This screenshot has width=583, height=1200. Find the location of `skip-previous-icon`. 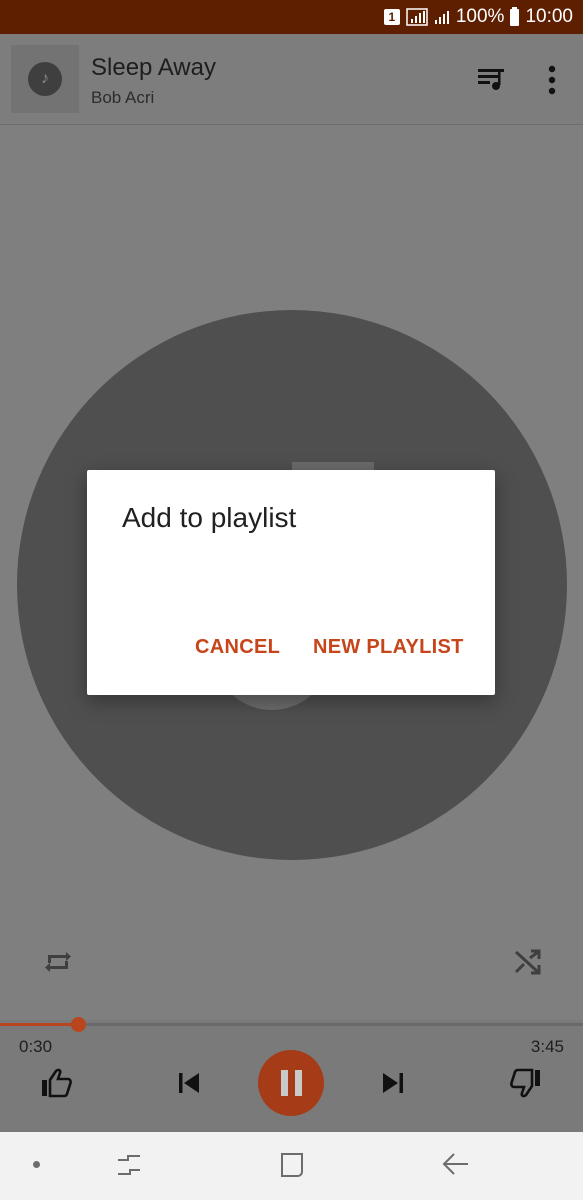

skip-previous-icon is located at coordinates (189, 1083).